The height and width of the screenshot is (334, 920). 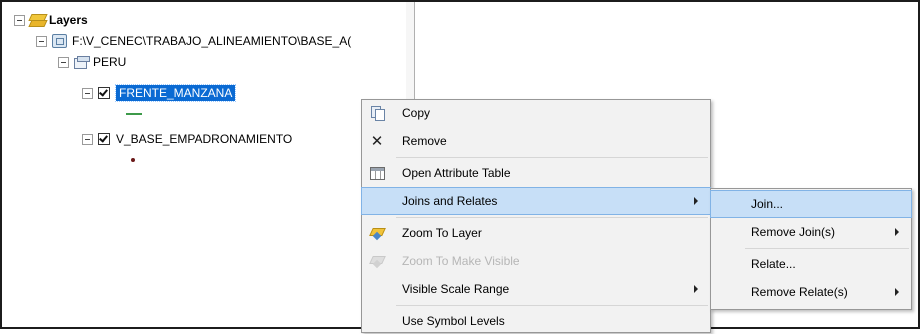 What do you see at coordinates (461, 261) in the screenshot?
I see `menu-item-label: Zoom To Make Visible` at bounding box center [461, 261].